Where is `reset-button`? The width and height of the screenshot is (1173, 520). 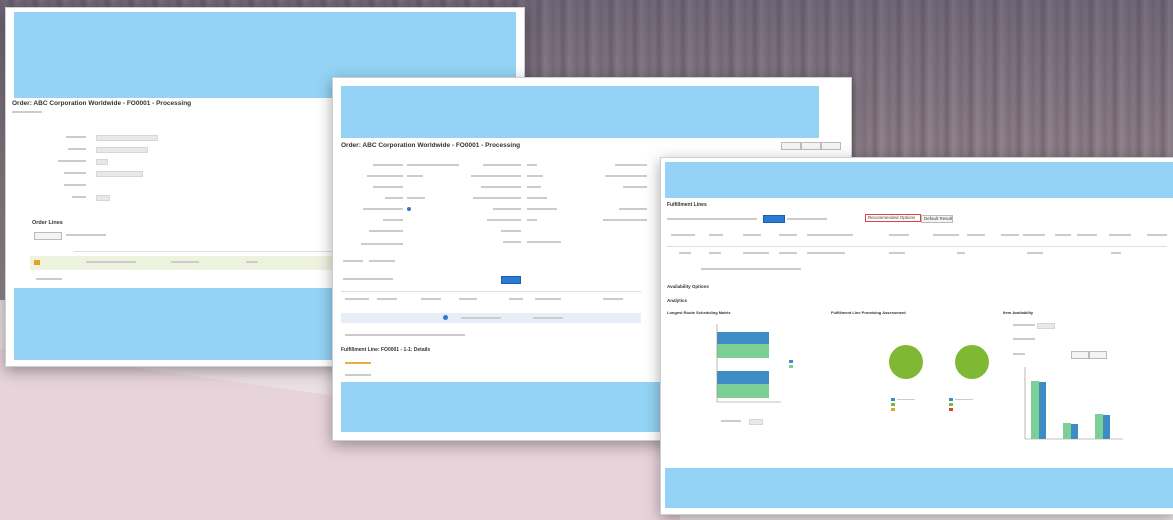
reset-button is located at coordinates (1098, 355).